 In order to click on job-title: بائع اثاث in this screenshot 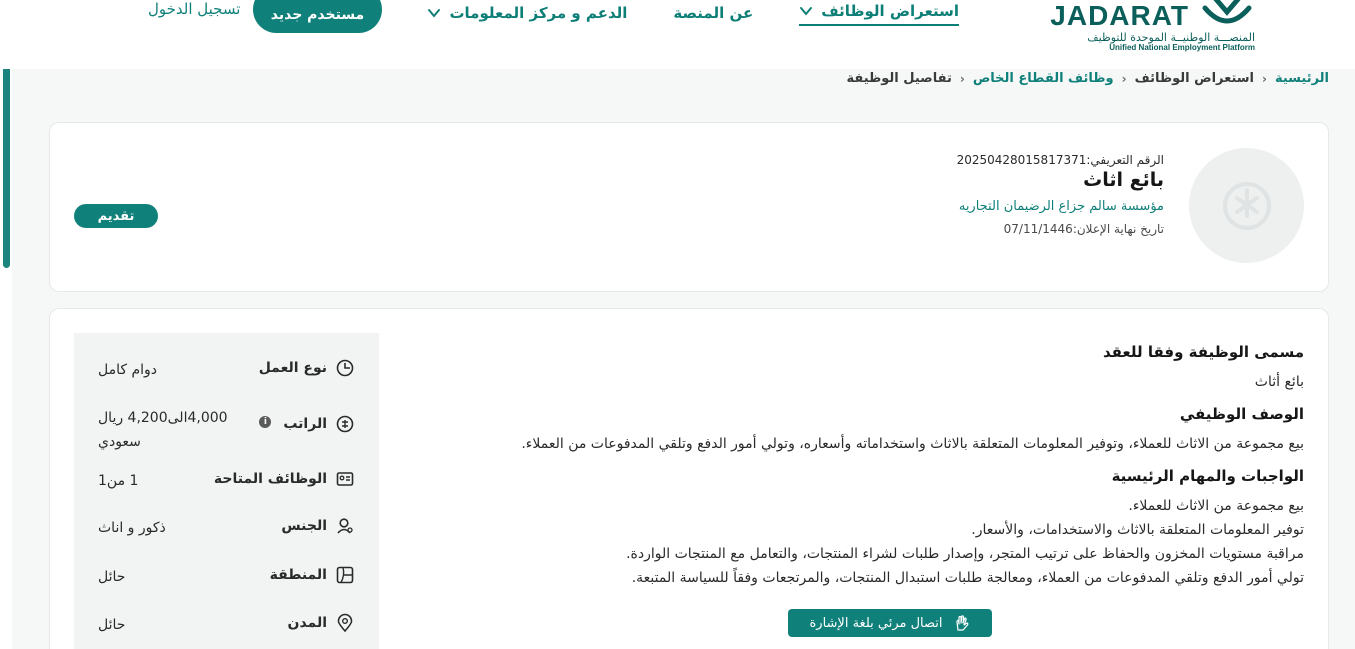, I will do `click(1123, 180)`.